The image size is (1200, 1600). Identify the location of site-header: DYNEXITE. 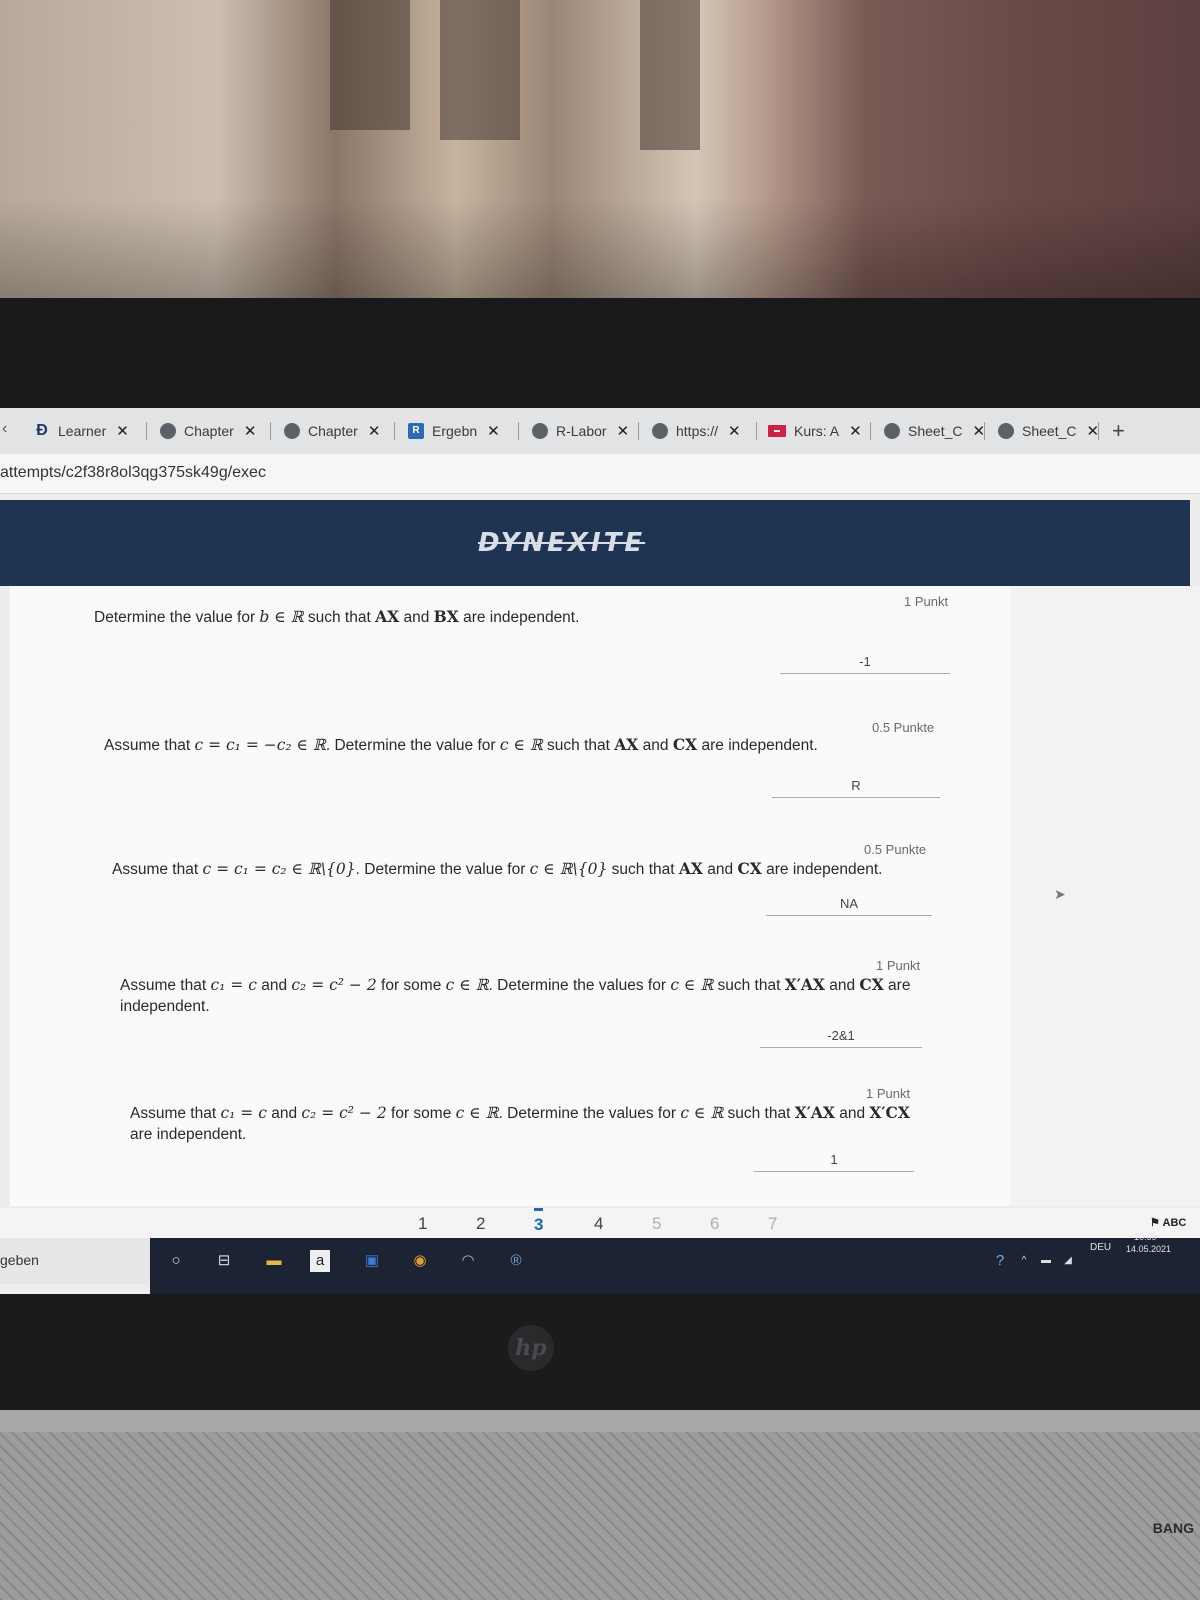
(595, 543).